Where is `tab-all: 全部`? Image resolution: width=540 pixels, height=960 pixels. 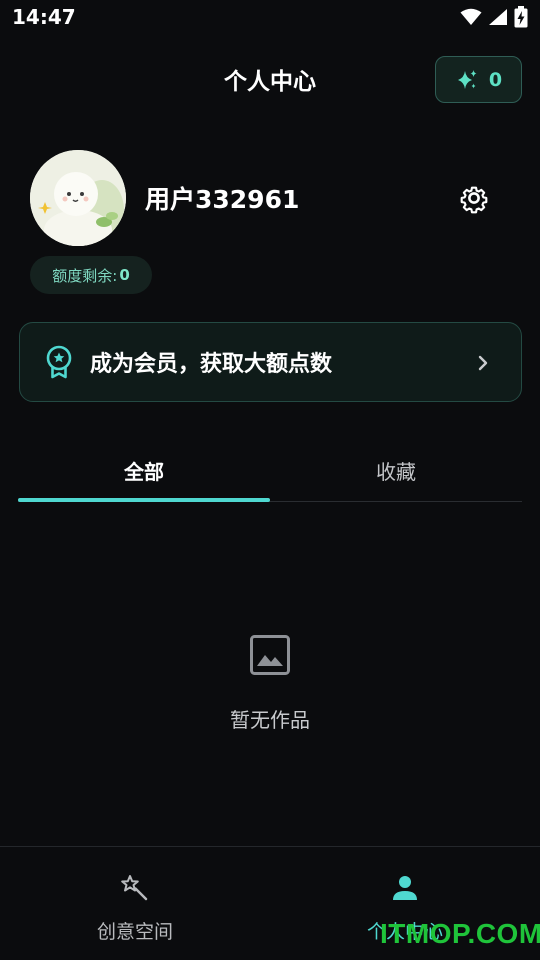
tab-all: 全部 is located at coordinates (144, 471).